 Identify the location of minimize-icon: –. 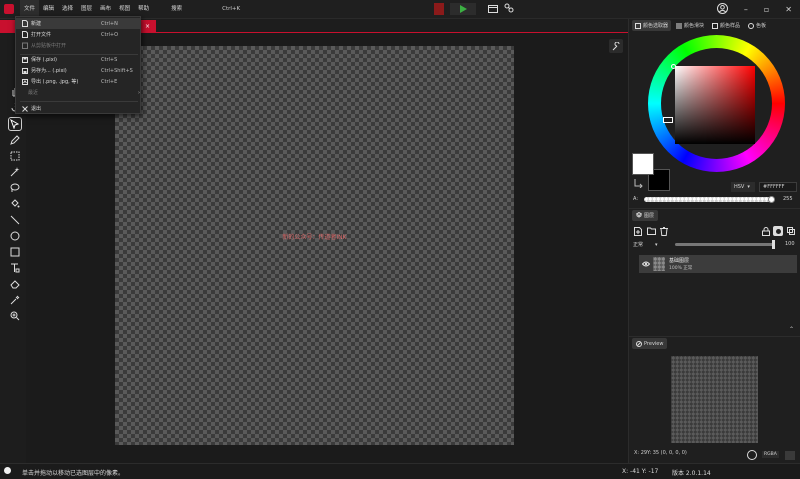
(746, 9).